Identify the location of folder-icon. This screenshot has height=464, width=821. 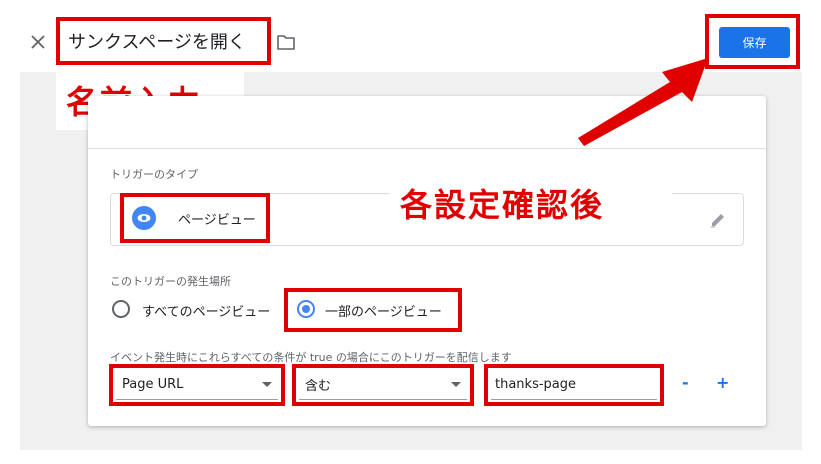
(286, 42).